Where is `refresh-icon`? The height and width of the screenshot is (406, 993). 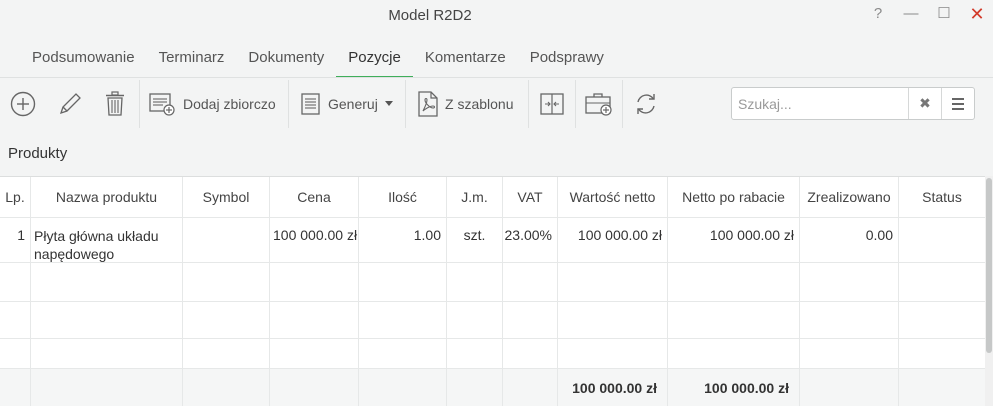 refresh-icon is located at coordinates (646, 104).